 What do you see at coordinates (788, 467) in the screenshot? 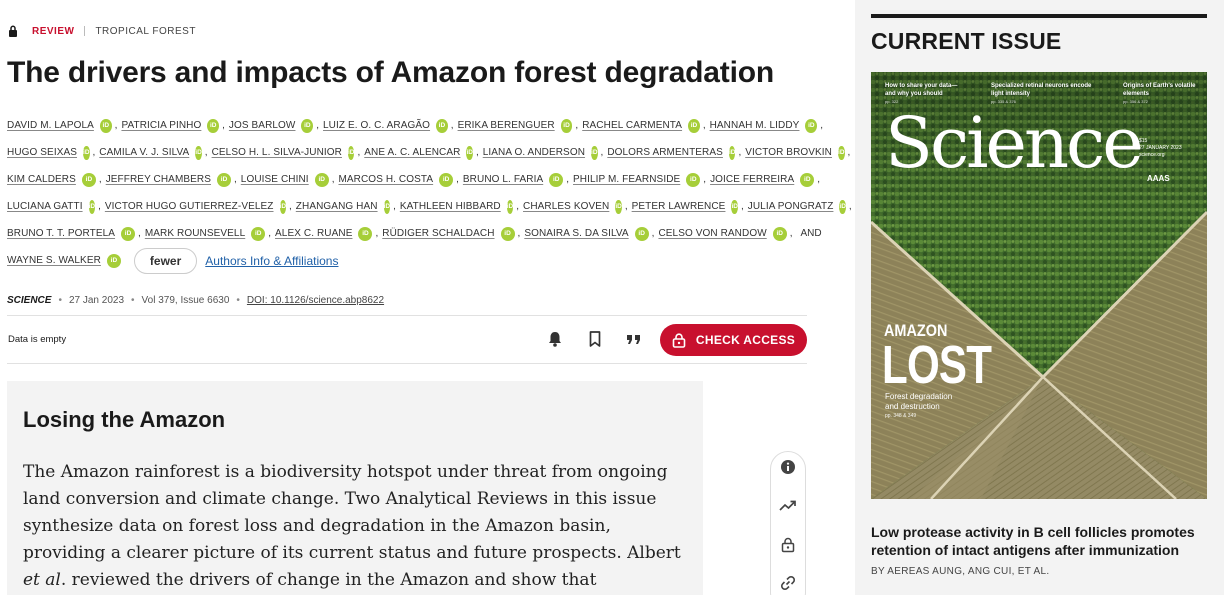
I see `info-button` at bounding box center [788, 467].